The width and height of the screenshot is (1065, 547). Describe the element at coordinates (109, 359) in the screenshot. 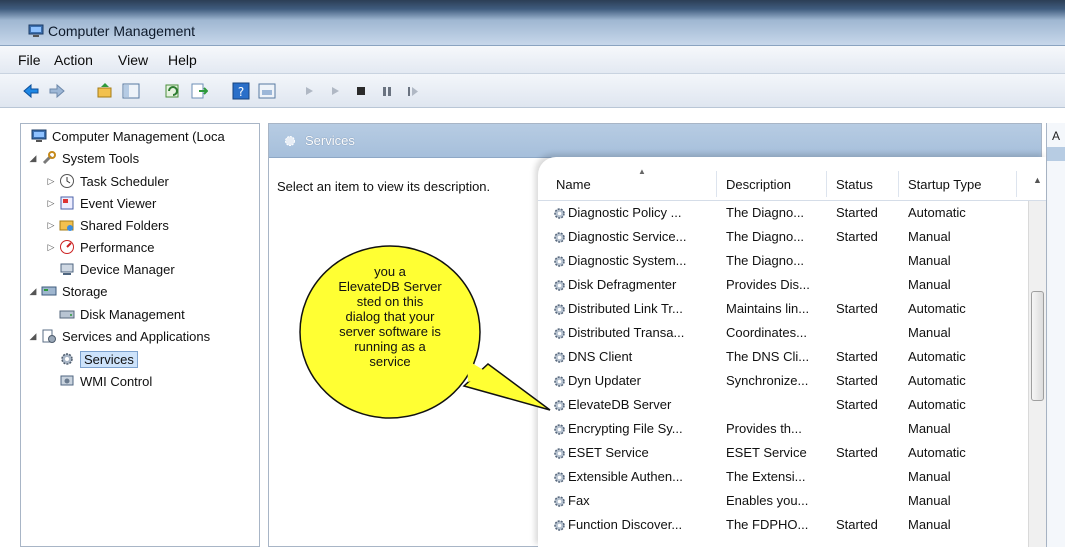

I see `tree-label: Services` at that location.